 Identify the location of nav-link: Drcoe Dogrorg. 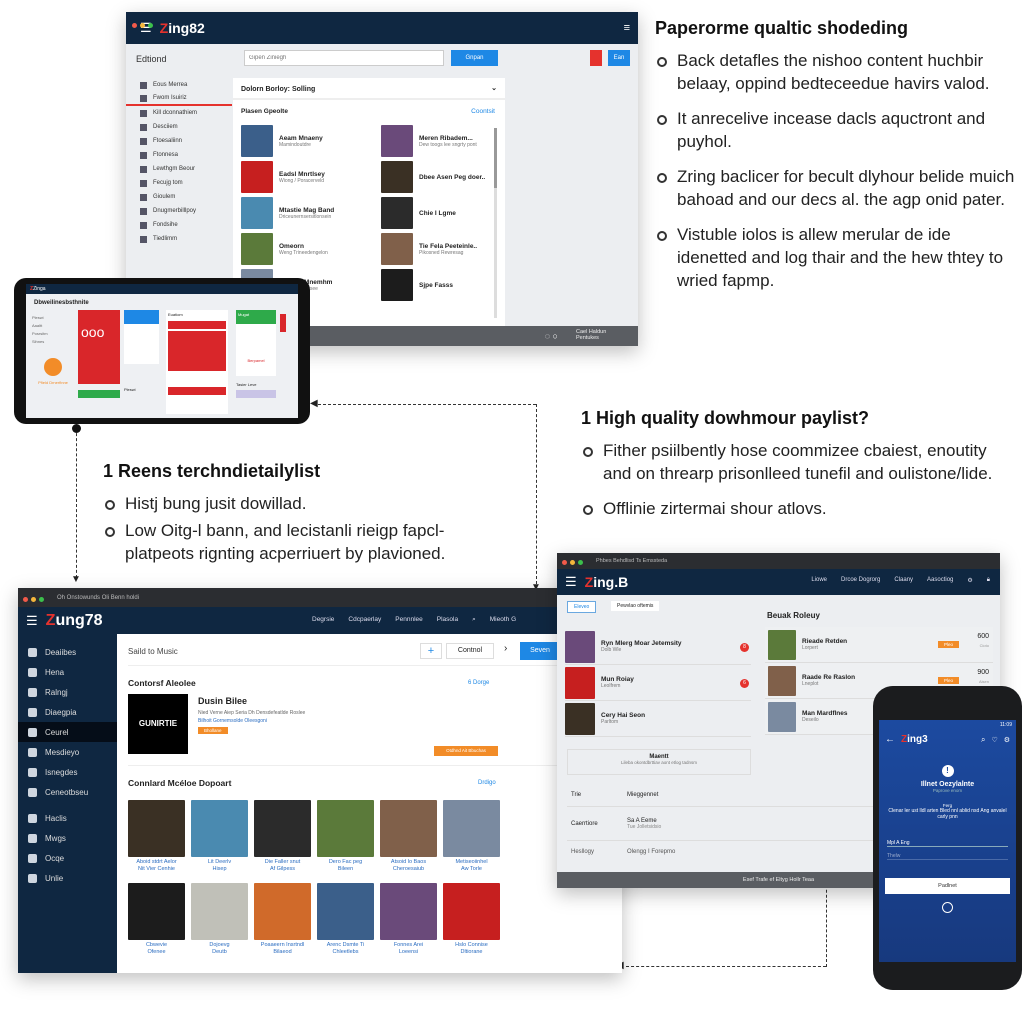
(860, 580).